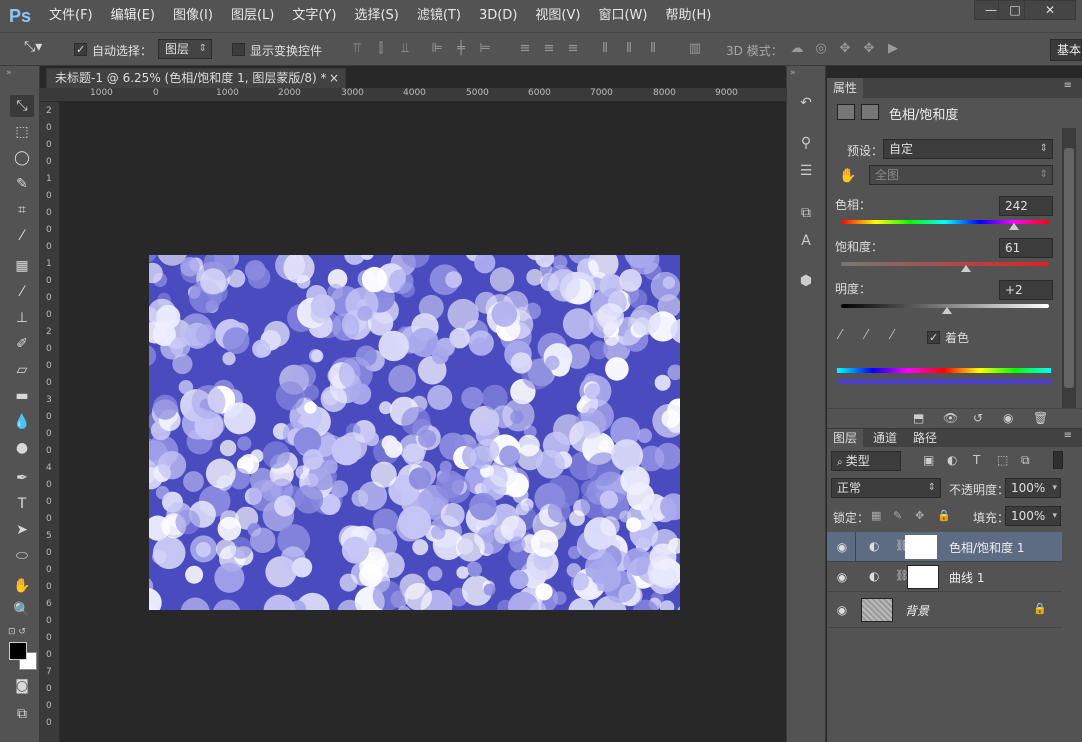 The image size is (1082, 742). I want to click on crop-tool-icon: ⌗, so click(22, 210).